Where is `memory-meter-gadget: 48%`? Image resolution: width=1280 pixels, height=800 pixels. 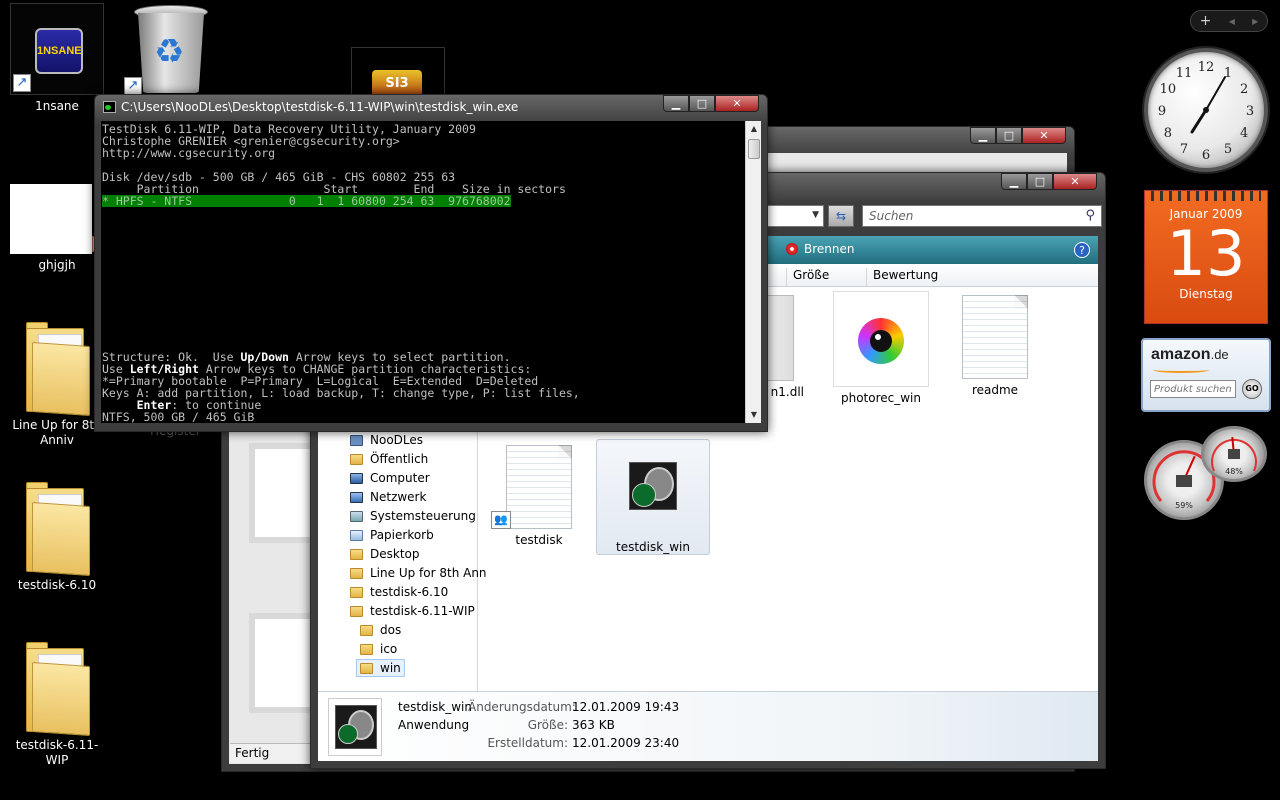
memory-meter-gadget: 48% is located at coordinates (1234, 454).